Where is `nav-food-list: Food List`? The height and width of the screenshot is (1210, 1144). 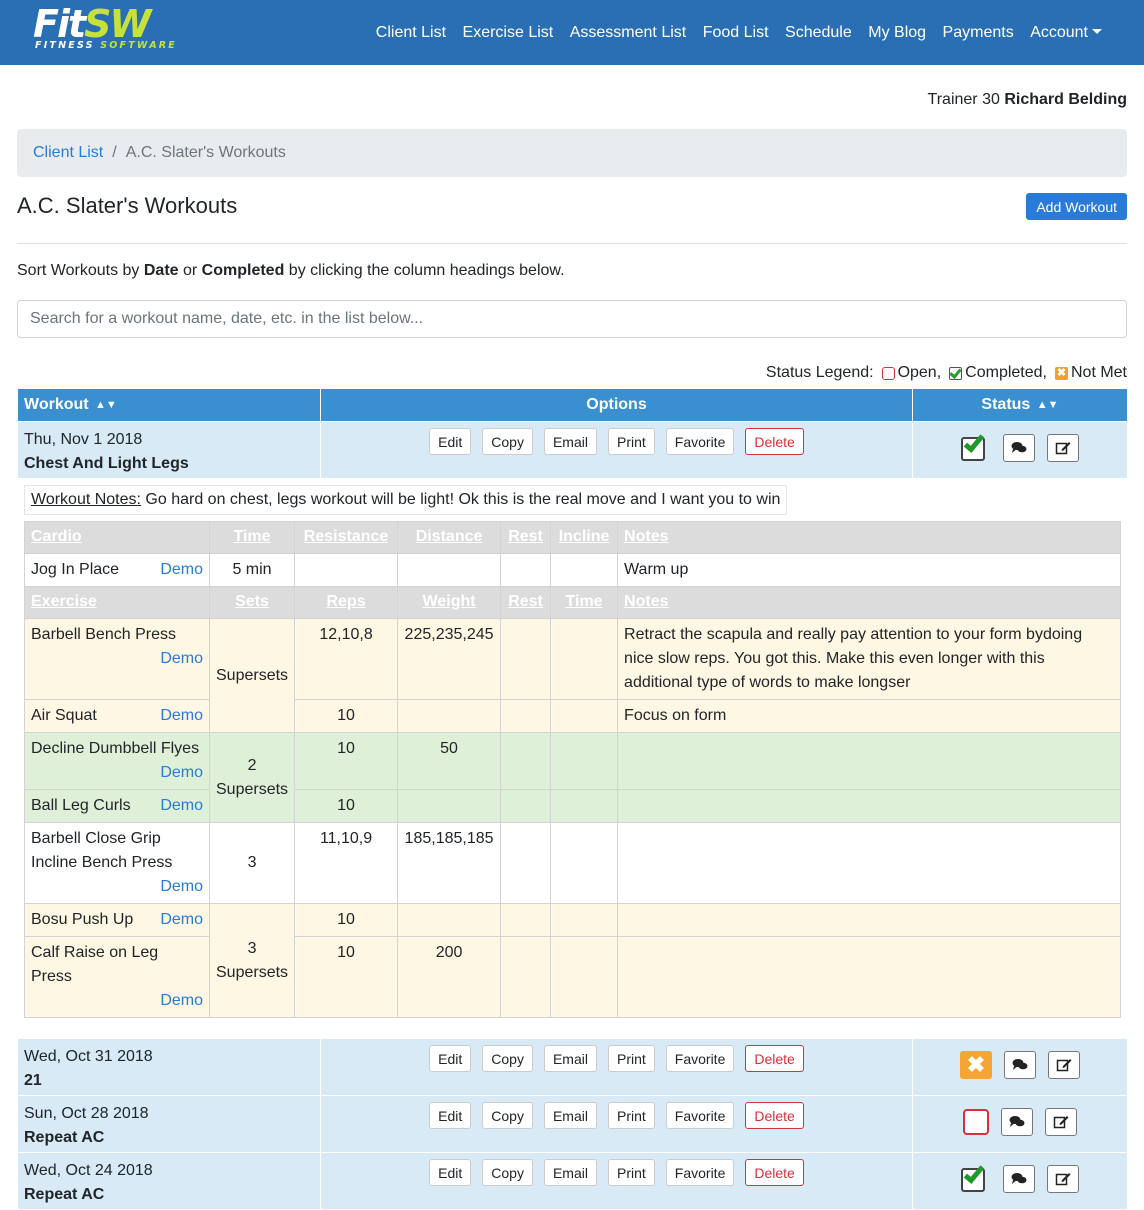
nav-food-list: Food List is located at coordinates (736, 33).